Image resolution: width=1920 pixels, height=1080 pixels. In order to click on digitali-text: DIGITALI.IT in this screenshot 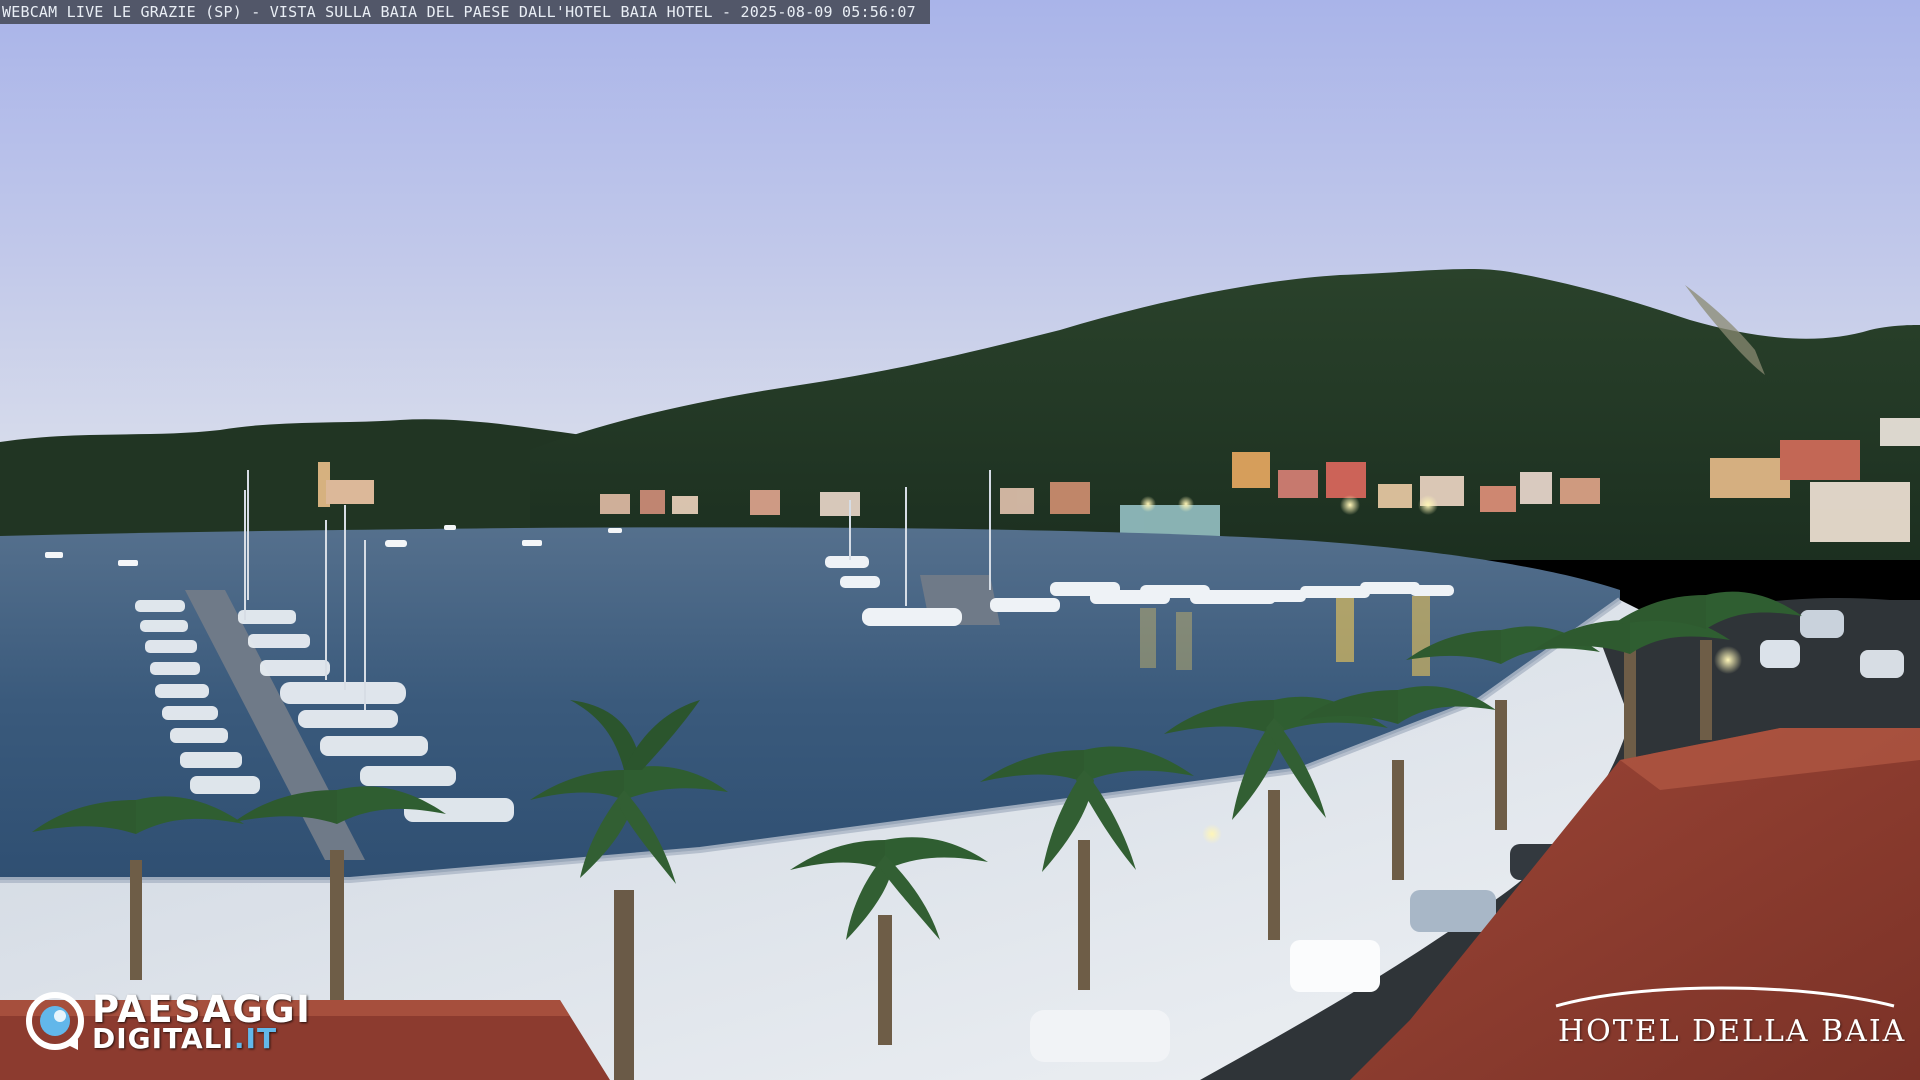, I will do `click(184, 1038)`.